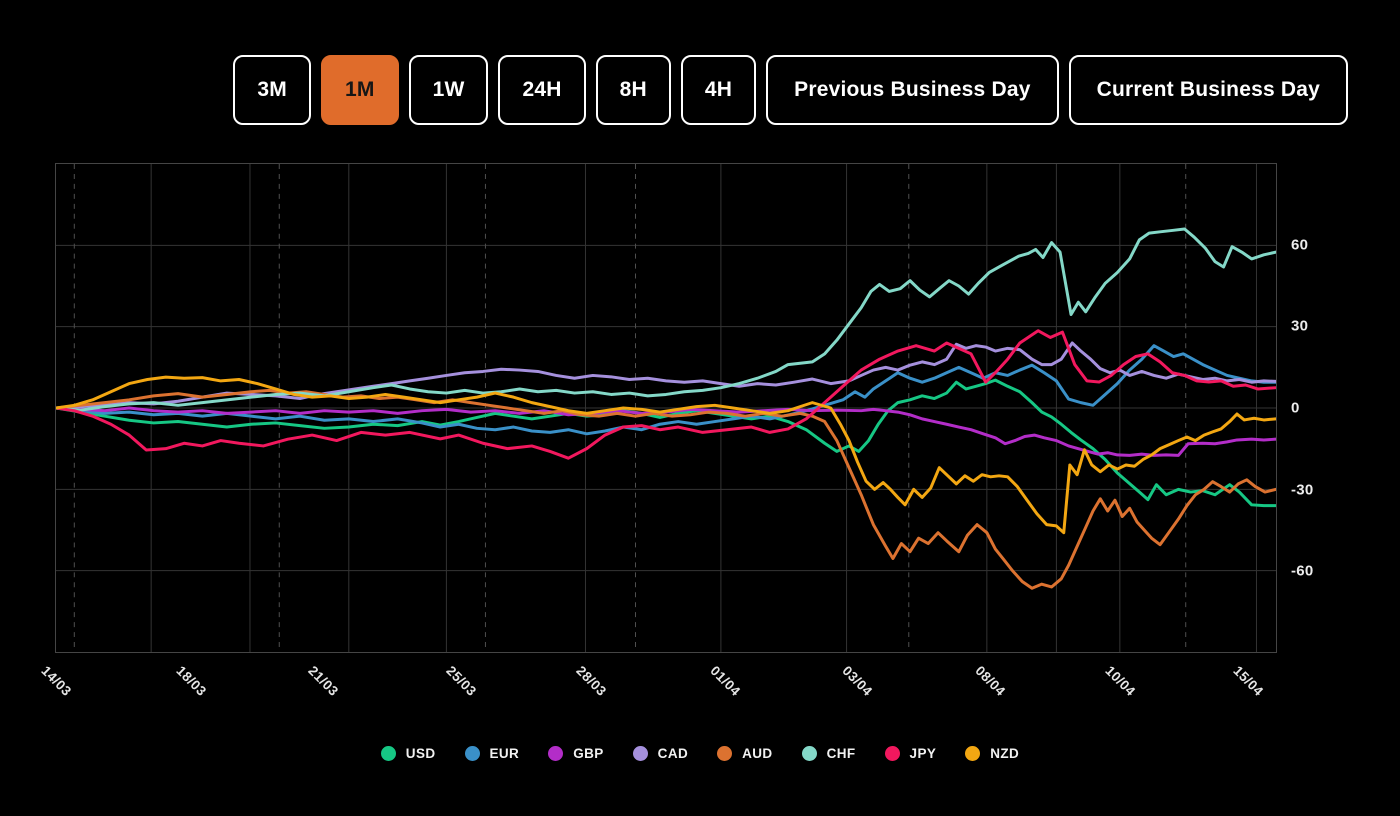 Image resolution: width=1400 pixels, height=816 pixels. What do you see at coordinates (700, 753) in the screenshot?
I see `chart-legend: USD EUR GBP CAD AUD CHF JPY NZD` at bounding box center [700, 753].